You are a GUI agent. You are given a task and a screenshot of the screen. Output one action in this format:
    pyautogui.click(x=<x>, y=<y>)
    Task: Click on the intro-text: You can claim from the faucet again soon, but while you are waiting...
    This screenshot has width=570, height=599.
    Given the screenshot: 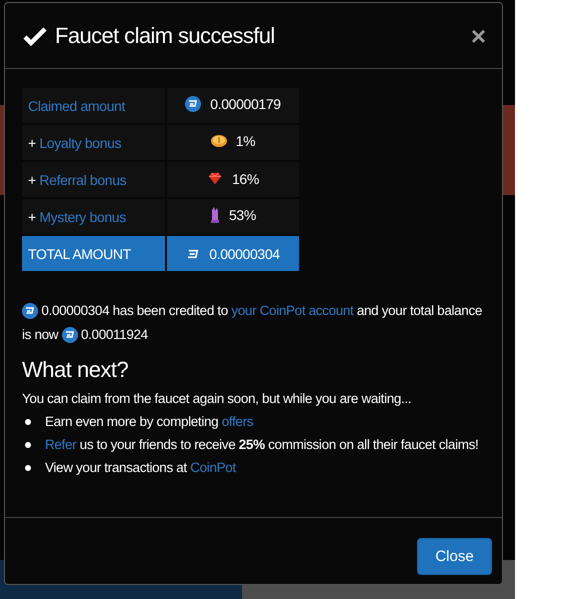 What is the action you would take?
    pyautogui.click(x=217, y=399)
    